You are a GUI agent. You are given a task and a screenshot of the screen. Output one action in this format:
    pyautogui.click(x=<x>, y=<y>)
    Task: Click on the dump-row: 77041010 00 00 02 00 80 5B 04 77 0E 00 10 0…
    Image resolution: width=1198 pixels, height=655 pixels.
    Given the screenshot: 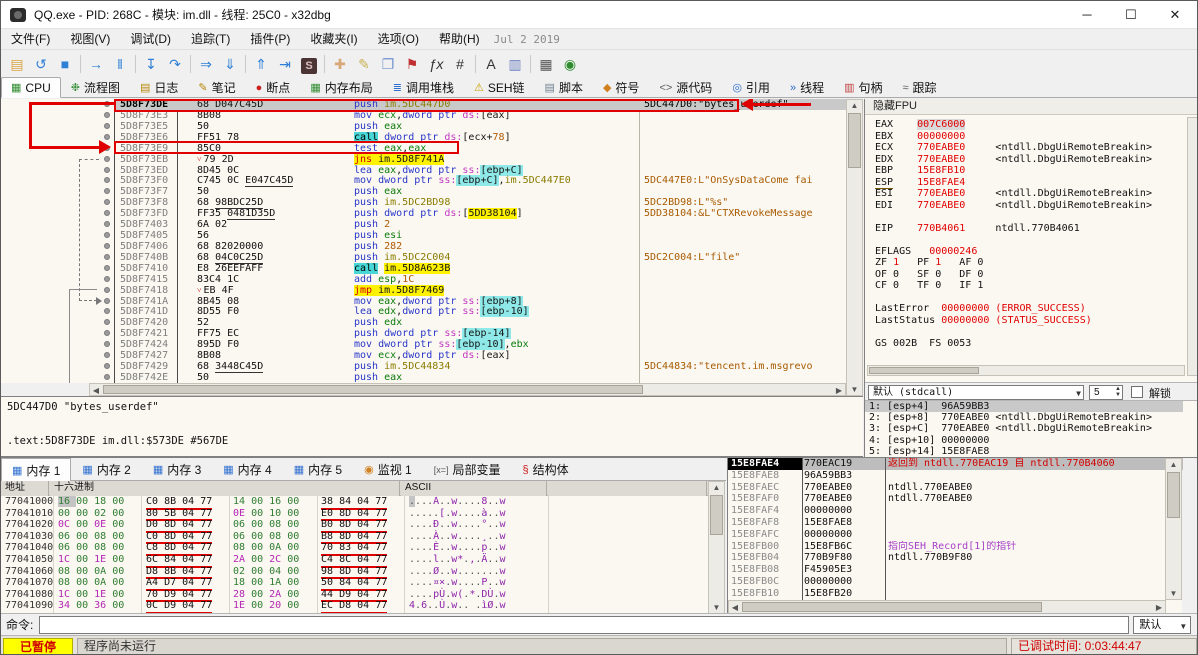 What is the action you would take?
    pyautogui.click(x=354, y=515)
    